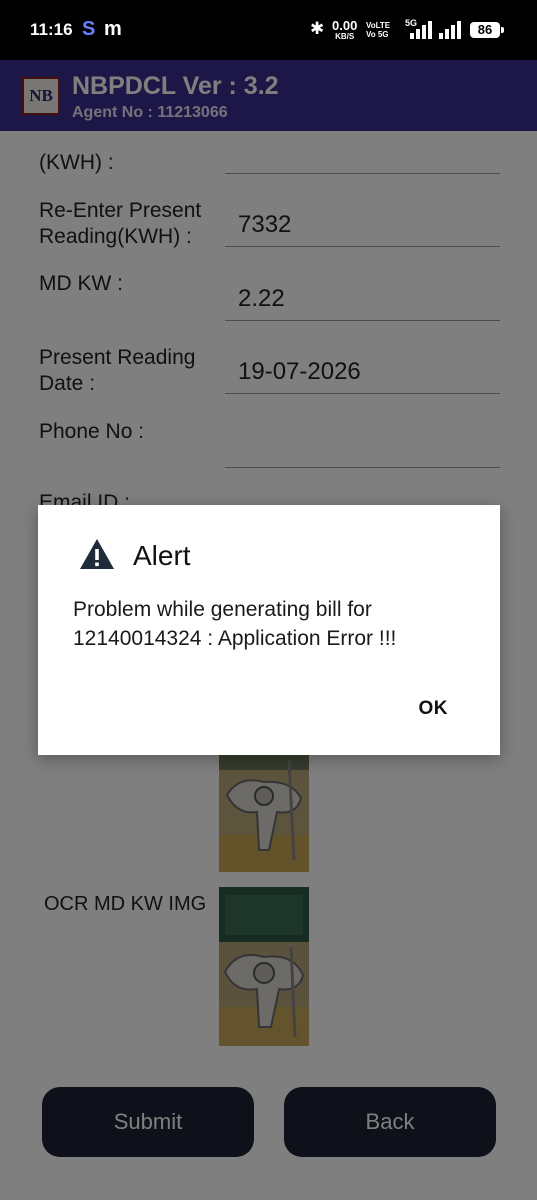 The height and width of the screenshot is (1200, 537). I want to click on ok-button: OK, so click(434, 709).